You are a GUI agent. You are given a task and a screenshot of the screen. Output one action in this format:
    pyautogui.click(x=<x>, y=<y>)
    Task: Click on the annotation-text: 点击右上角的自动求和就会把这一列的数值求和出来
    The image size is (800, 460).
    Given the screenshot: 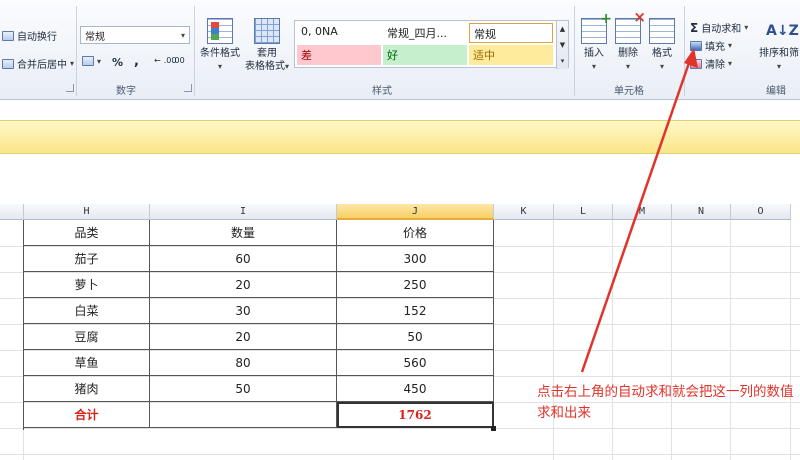 What is the action you would take?
    pyautogui.click(x=665, y=402)
    